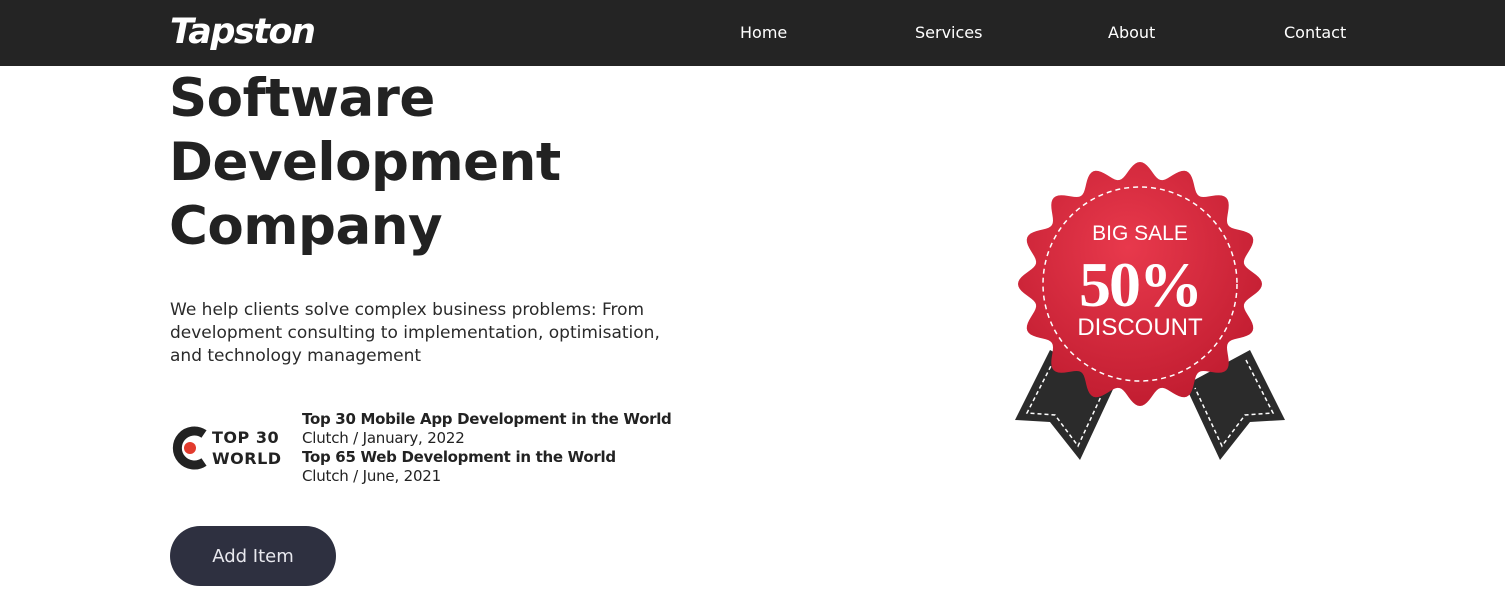 The height and width of the screenshot is (596, 1505). What do you see at coordinates (459, 457) in the screenshot?
I see `award-title: Top 65 Web Development in the World` at bounding box center [459, 457].